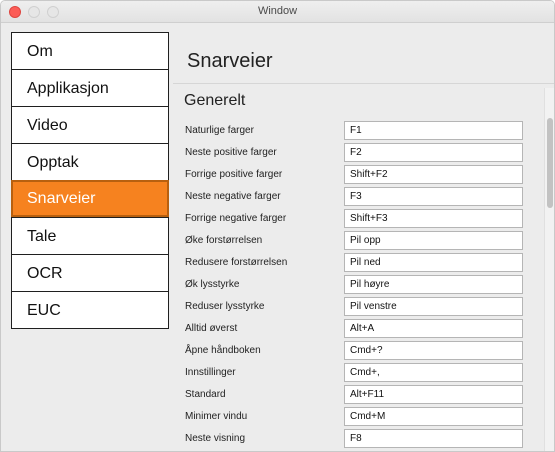  I want to click on shortcut-label: Naturlige farger, so click(219, 130).